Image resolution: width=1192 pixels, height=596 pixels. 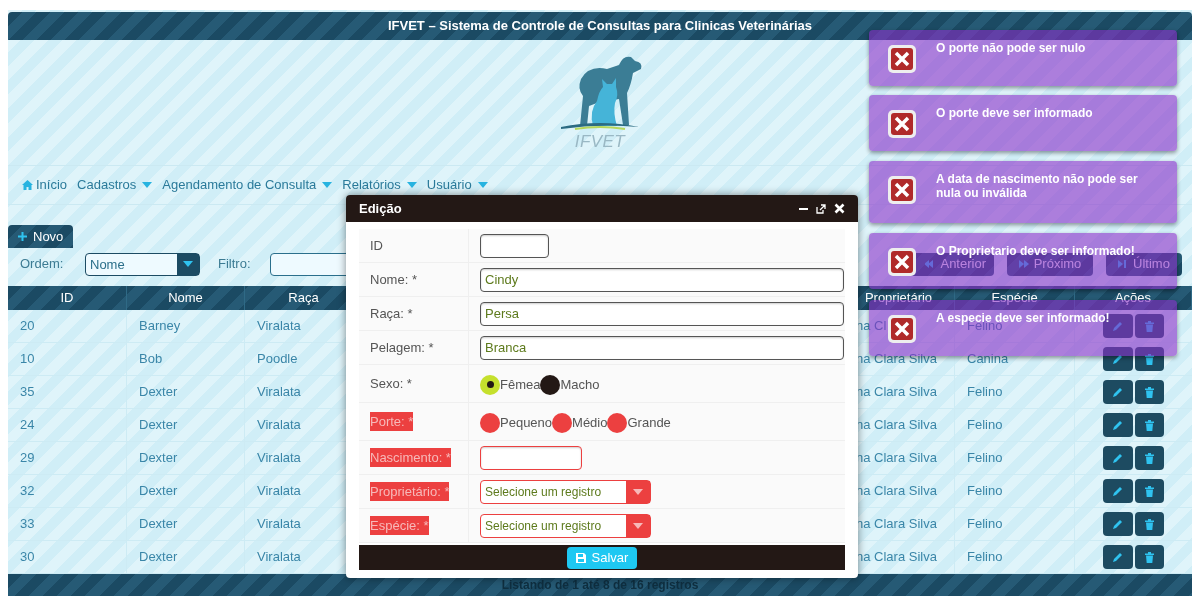 What do you see at coordinates (457, 185) in the screenshot?
I see `menu-item: Usuário` at bounding box center [457, 185].